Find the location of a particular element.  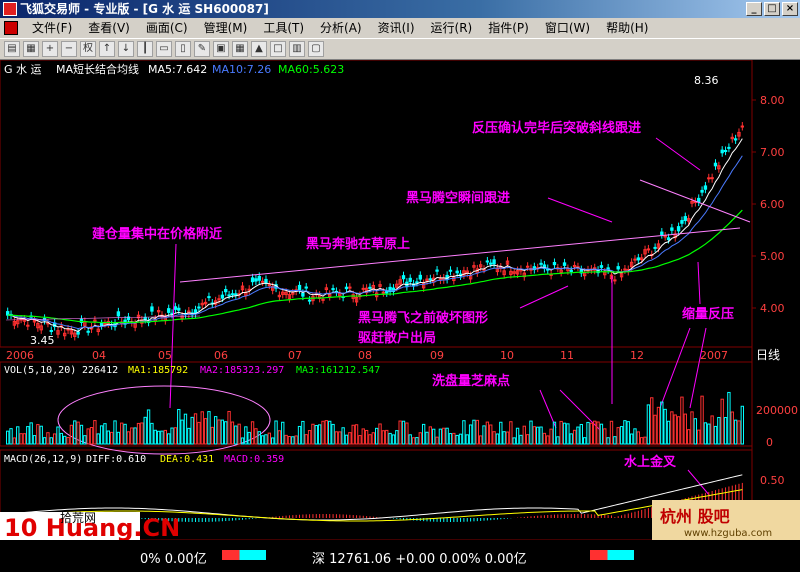

zoom-in-icon: + is located at coordinates (50, 49).